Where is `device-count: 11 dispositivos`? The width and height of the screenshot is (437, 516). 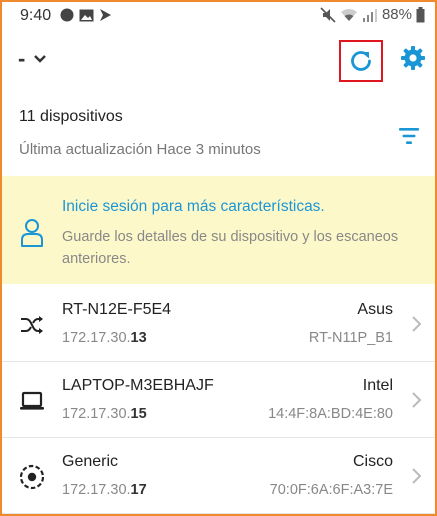
device-count: 11 dispositivos is located at coordinates (71, 116).